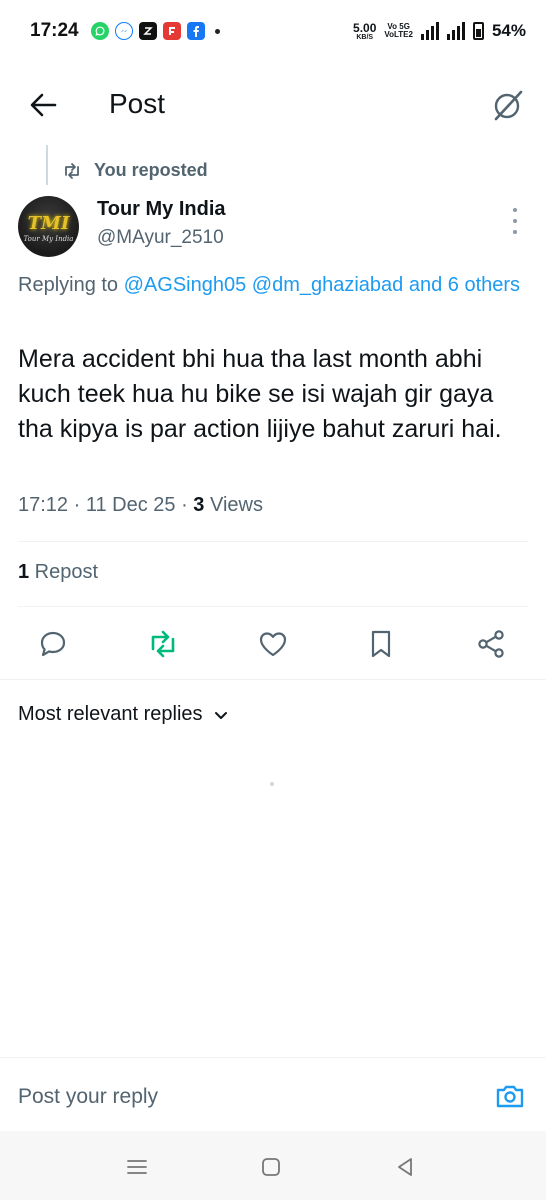  I want to click on network-speed: 5.00 KB/S, so click(364, 31).